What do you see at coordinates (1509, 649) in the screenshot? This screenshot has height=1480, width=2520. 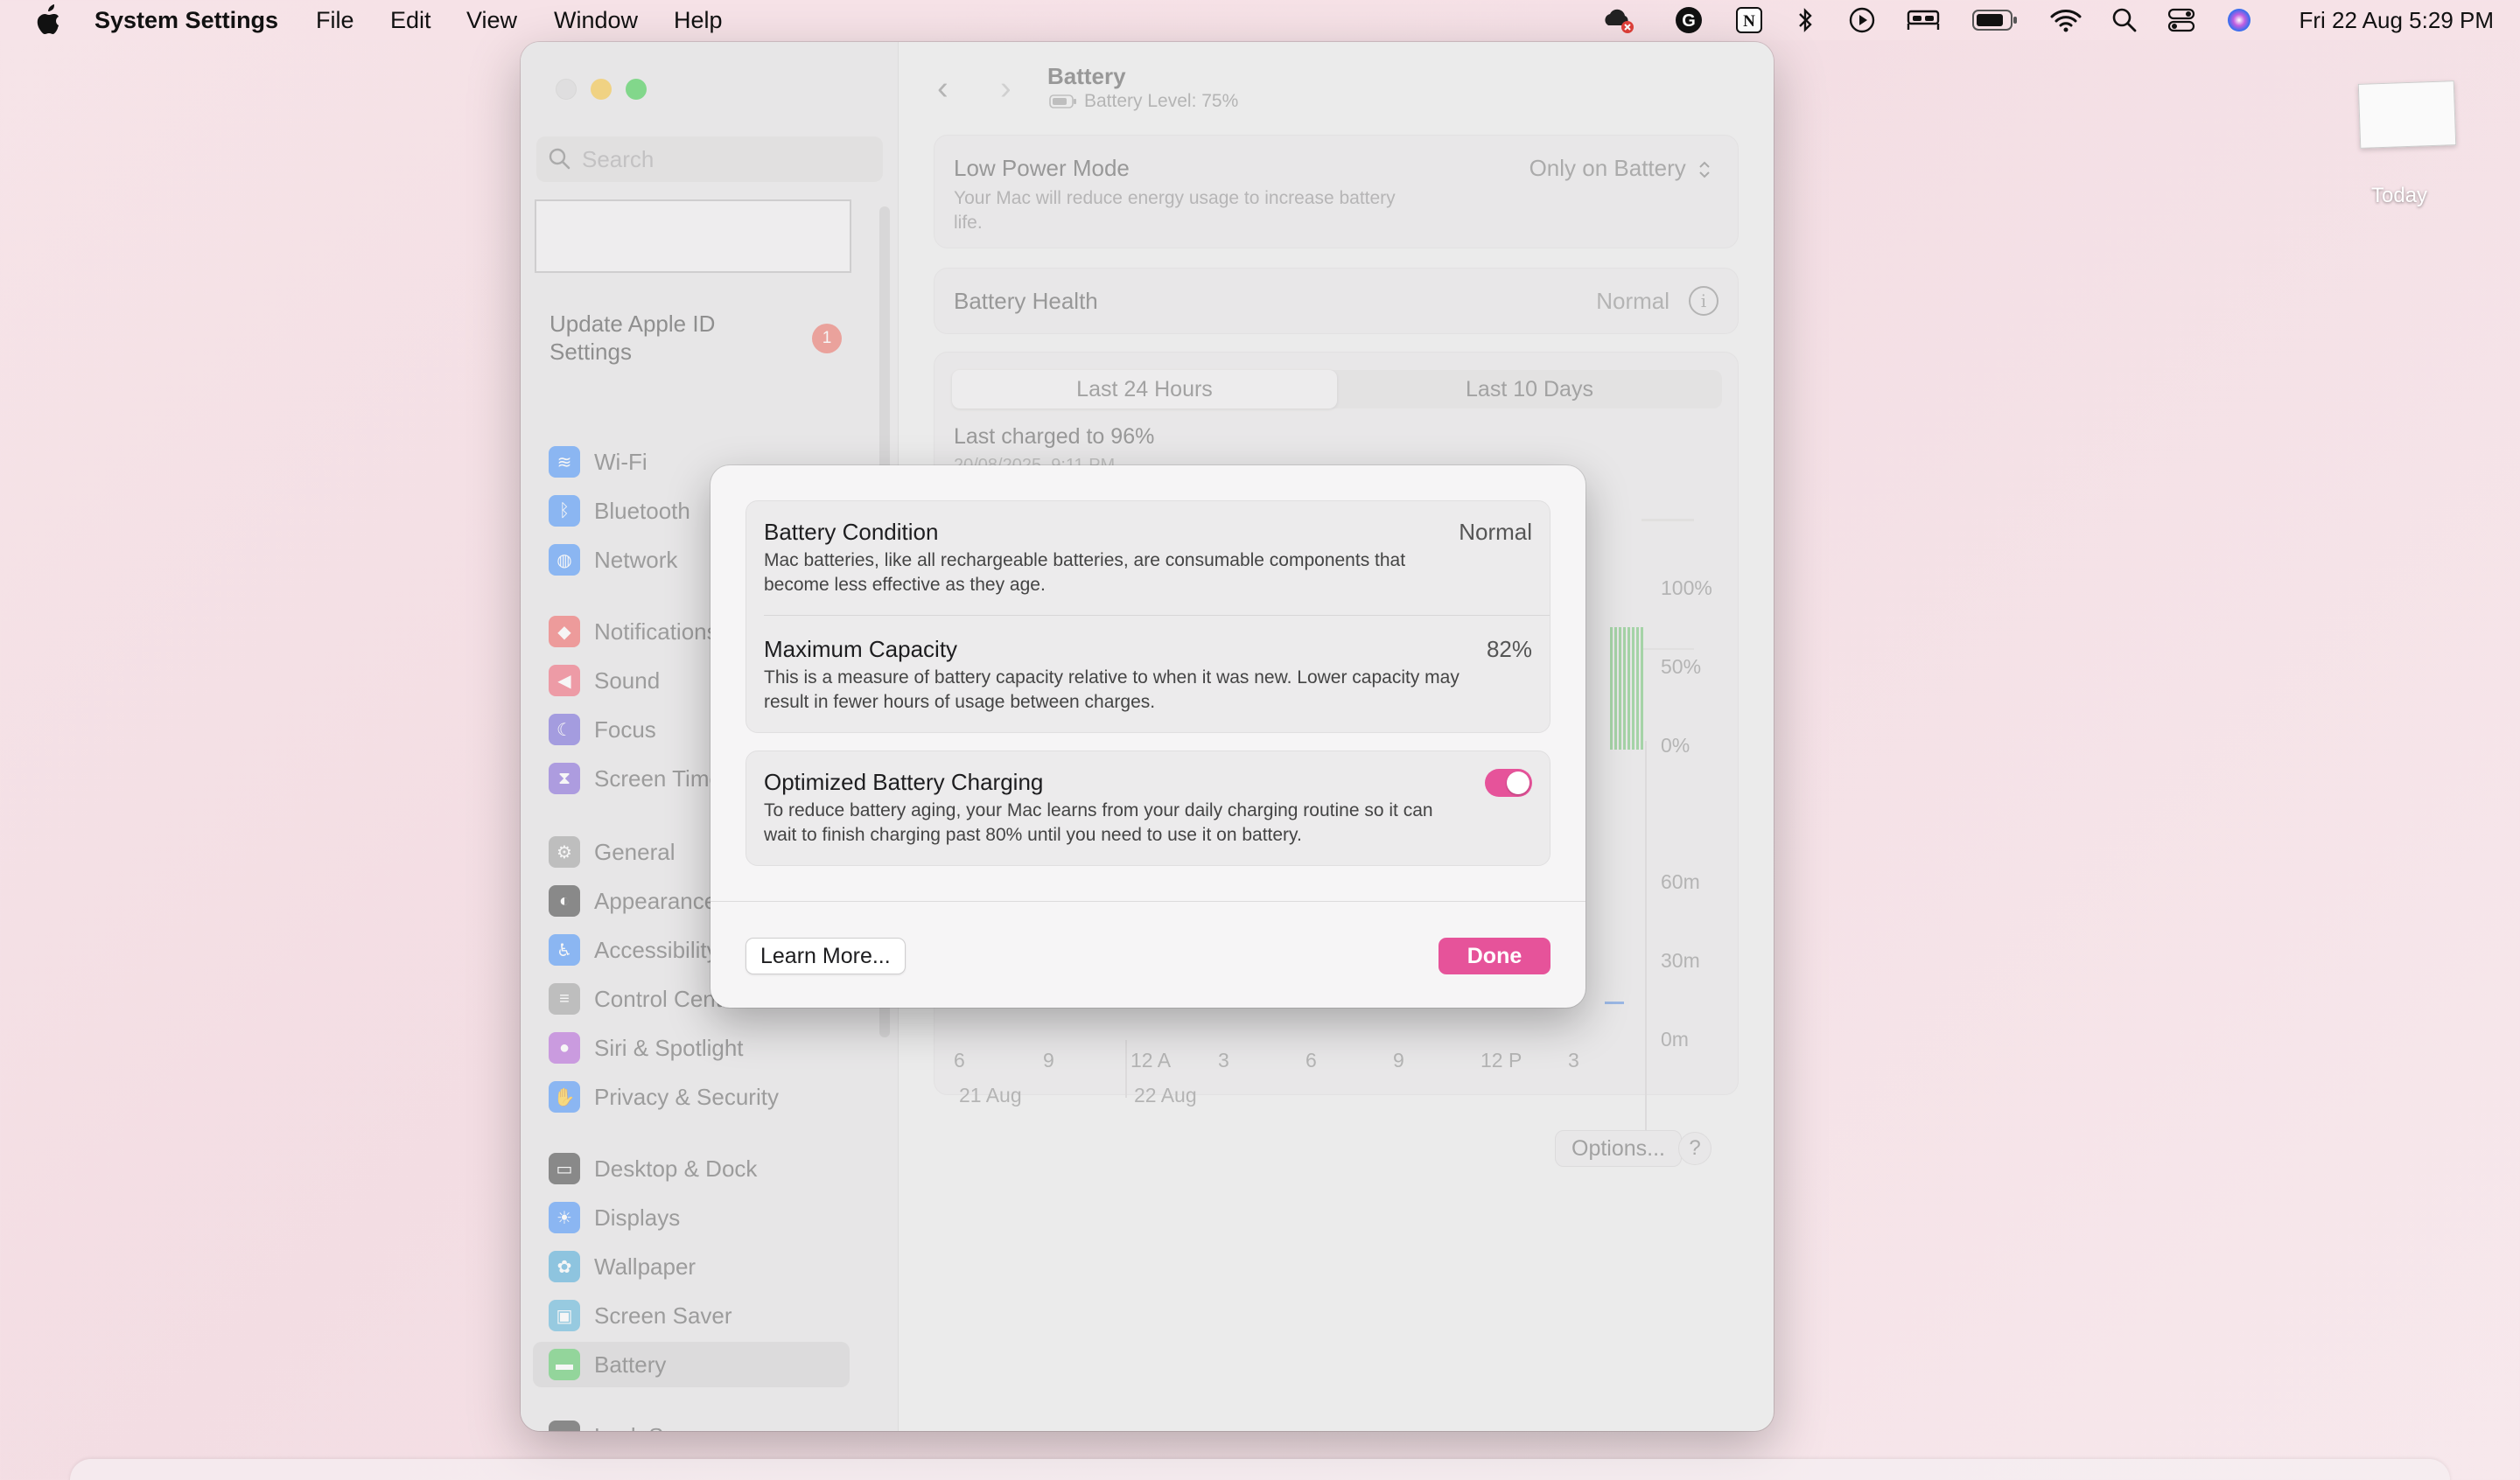 I see `maximum-capacity-value: 82%` at bounding box center [1509, 649].